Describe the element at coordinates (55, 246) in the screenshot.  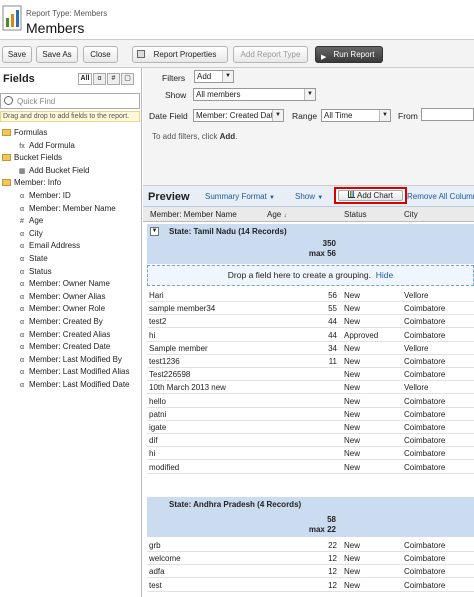
I see `field-label: Email Address` at that location.